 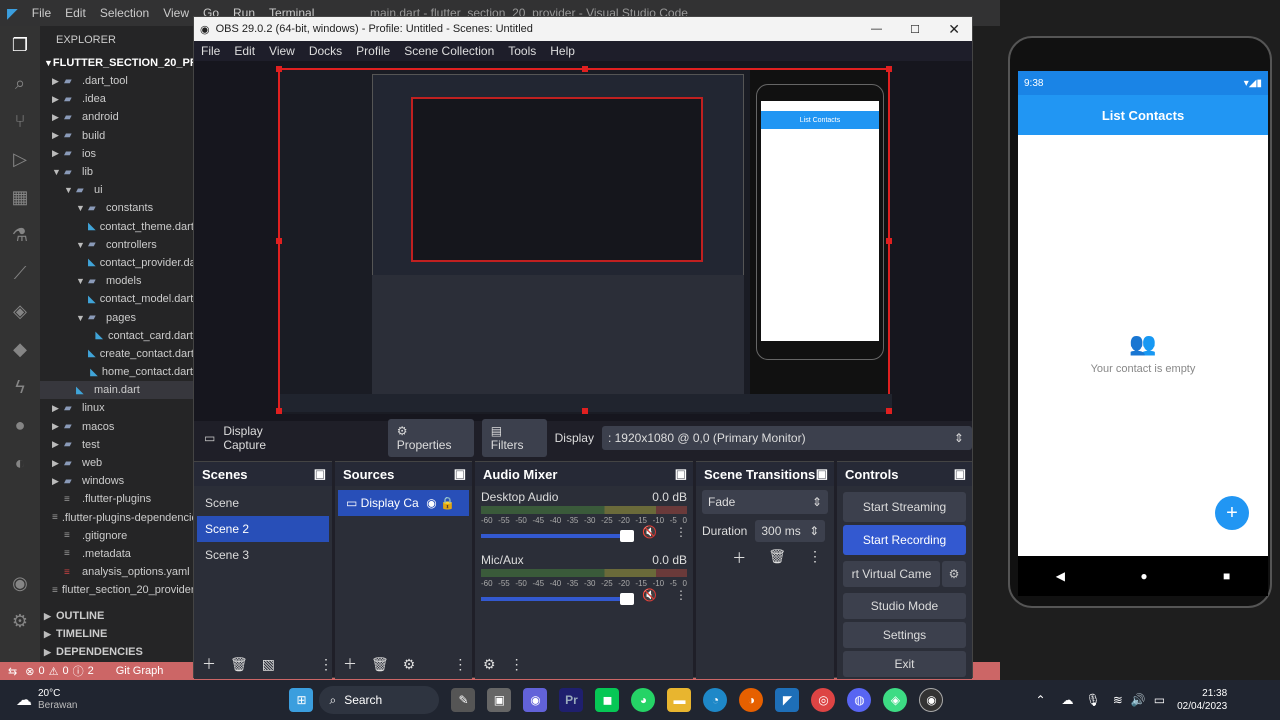 What do you see at coordinates (571, 700) in the screenshot?
I see `premiere-icon: Pr` at bounding box center [571, 700].